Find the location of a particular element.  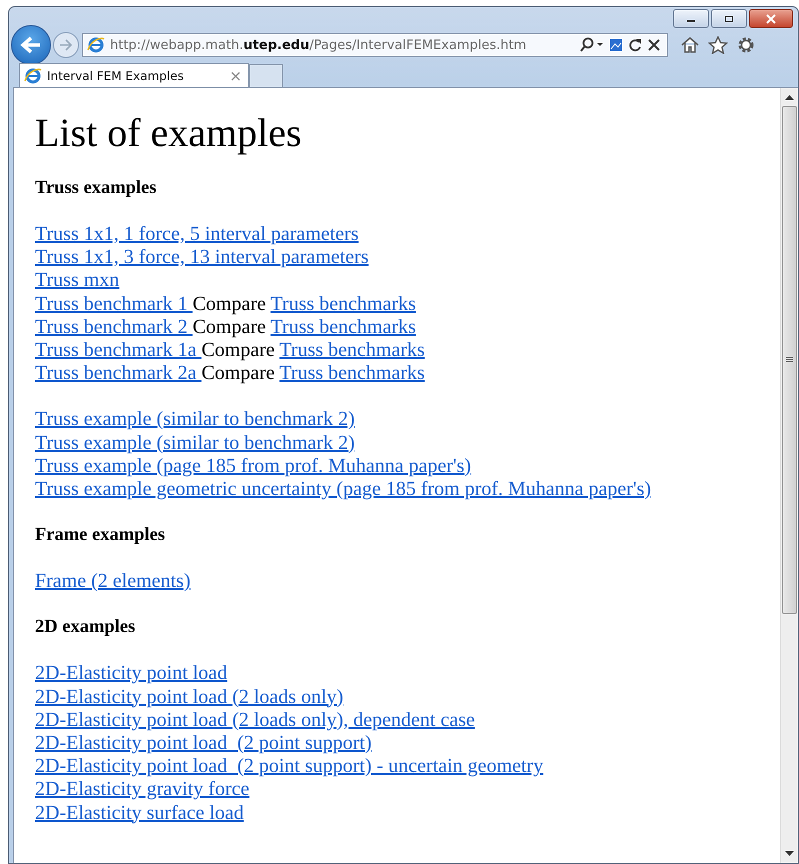

page-title: List of examples is located at coordinates (169, 133).